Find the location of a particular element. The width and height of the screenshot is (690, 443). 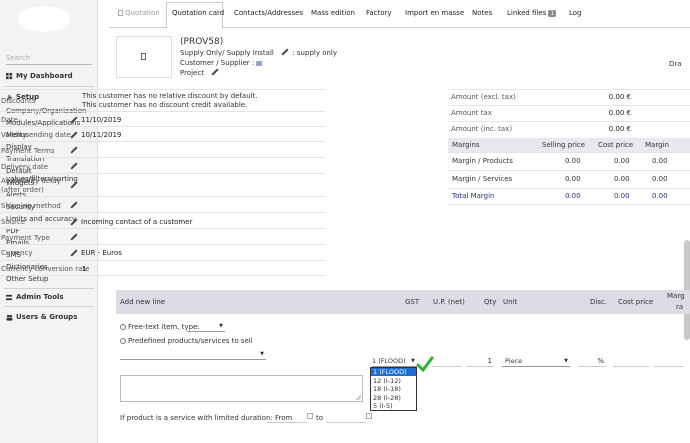

row-shipping: Shipping method is located at coordinates (162, 204).